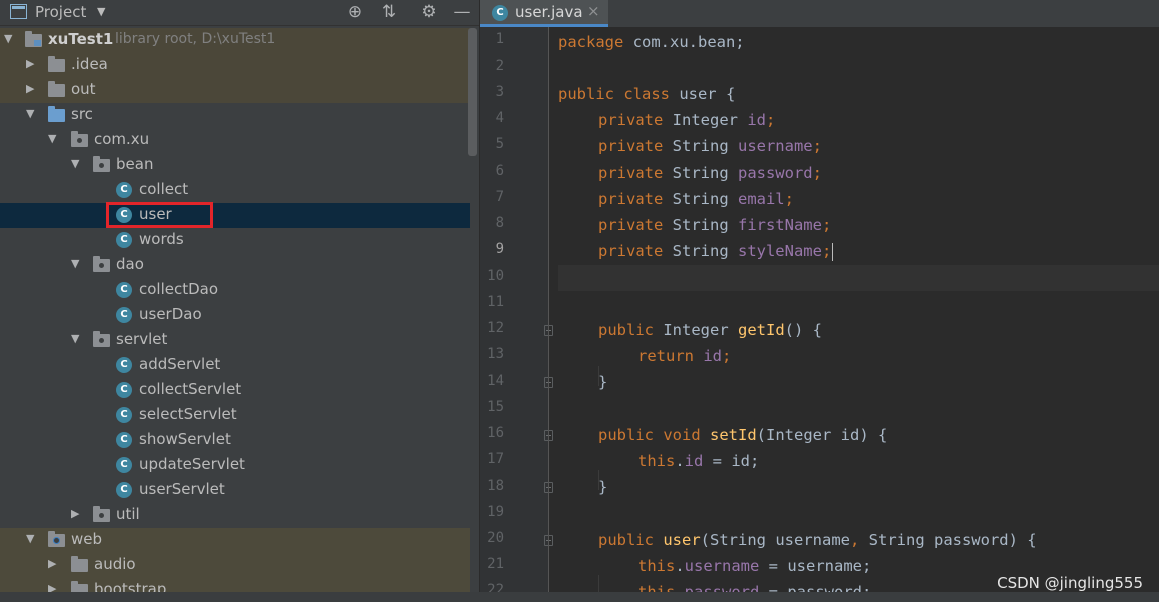 Image resolution: width=1159 pixels, height=602 pixels. What do you see at coordinates (649, 435) in the screenshot?
I see `keyword: public void` at bounding box center [649, 435].